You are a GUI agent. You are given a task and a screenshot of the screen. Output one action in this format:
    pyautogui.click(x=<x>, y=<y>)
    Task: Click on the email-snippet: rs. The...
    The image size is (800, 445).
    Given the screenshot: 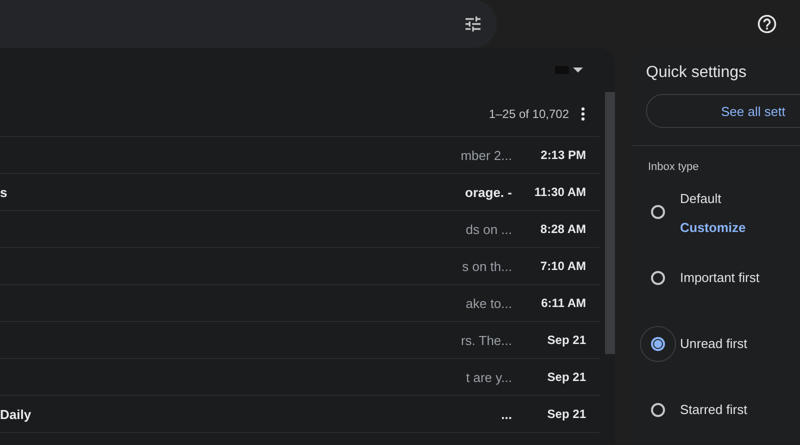 What is the action you would take?
    pyautogui.click(x=486, y=340)
    